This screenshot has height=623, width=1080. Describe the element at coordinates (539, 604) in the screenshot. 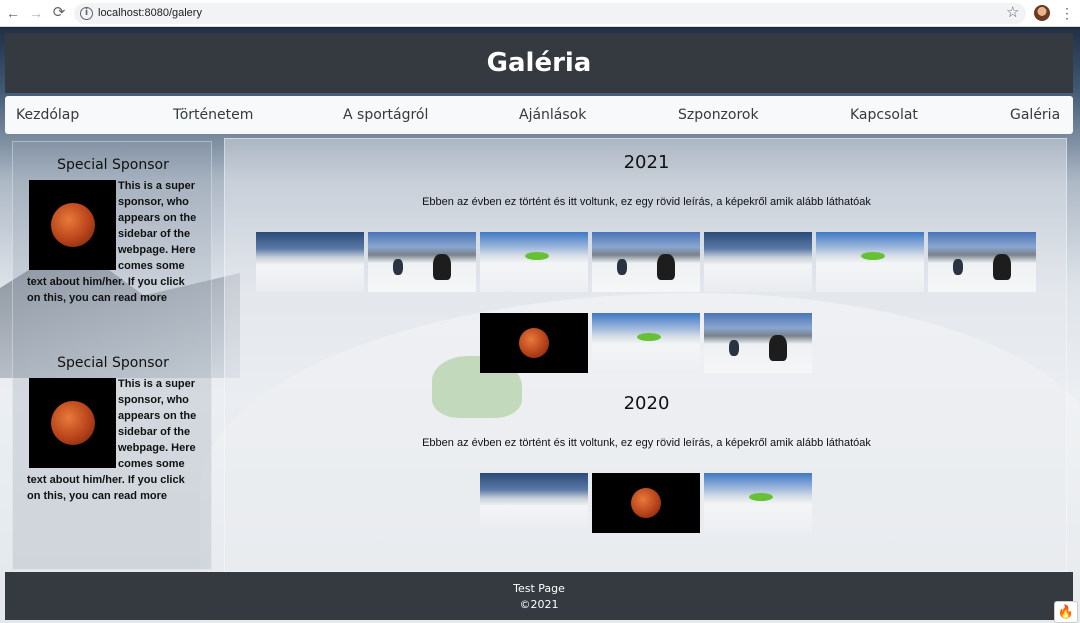

I see `footer-copyright: ©2021` at that location.